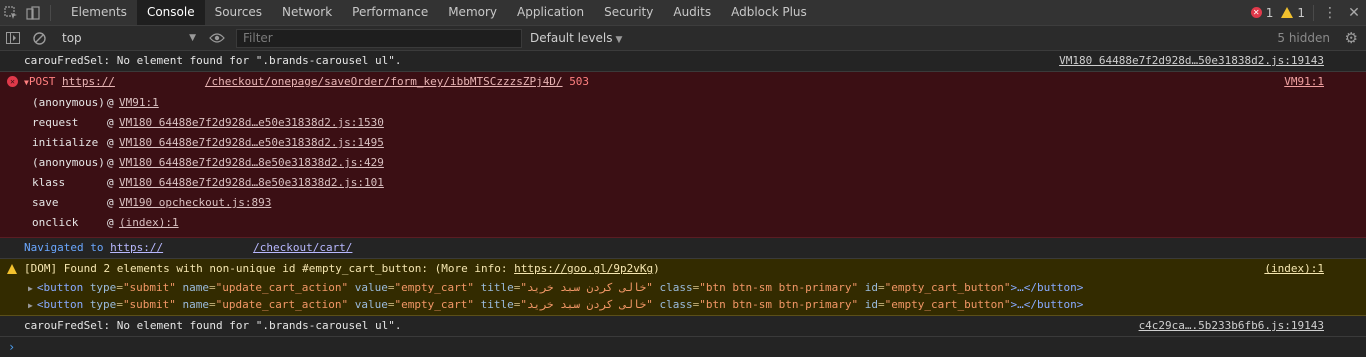 This screenshot has width=1366, height=357. I want to click on tab-adblock-plus: Adblock Plus, so click(769, 12).